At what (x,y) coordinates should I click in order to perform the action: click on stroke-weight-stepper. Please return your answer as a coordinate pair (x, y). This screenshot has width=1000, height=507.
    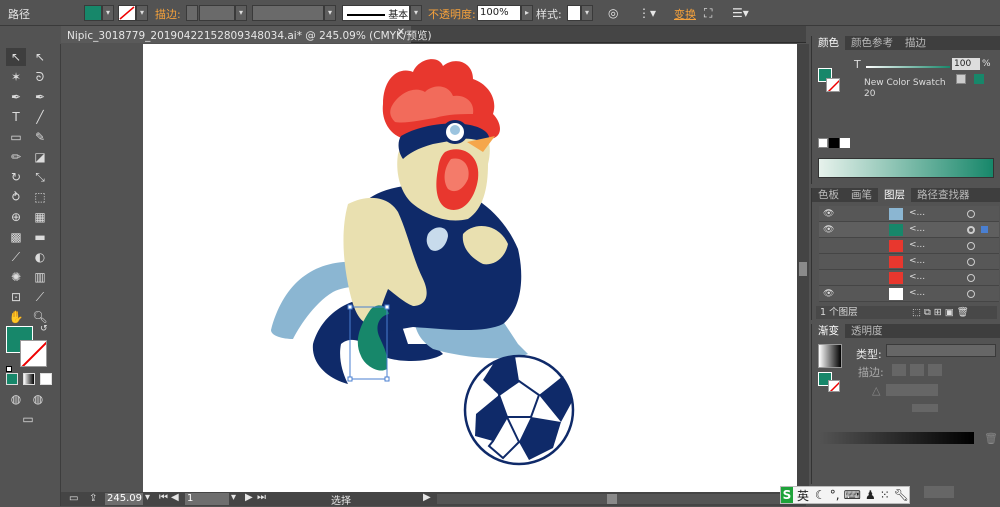
    Looking at the image, I should click on (192, 13).